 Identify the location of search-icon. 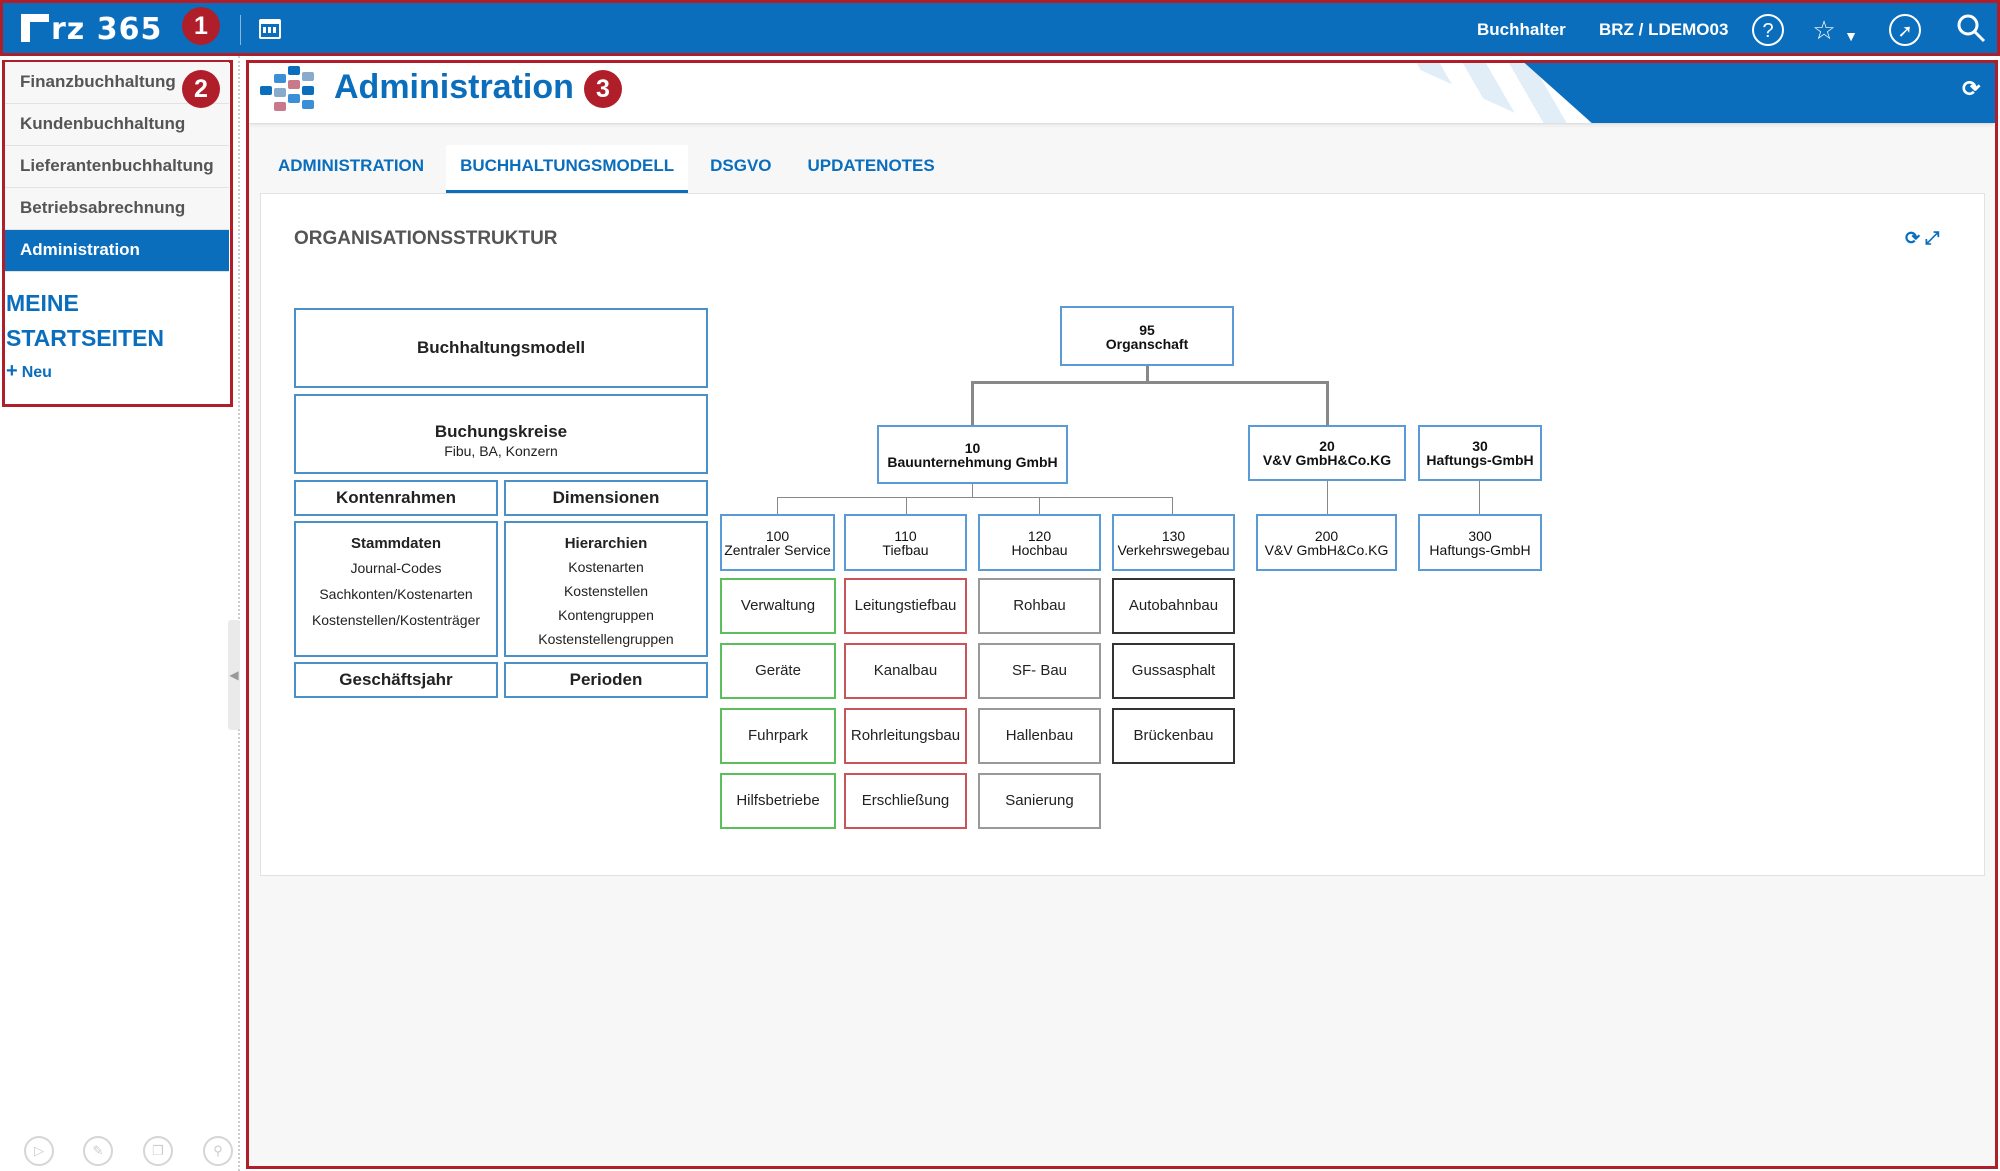
(1971, 30).